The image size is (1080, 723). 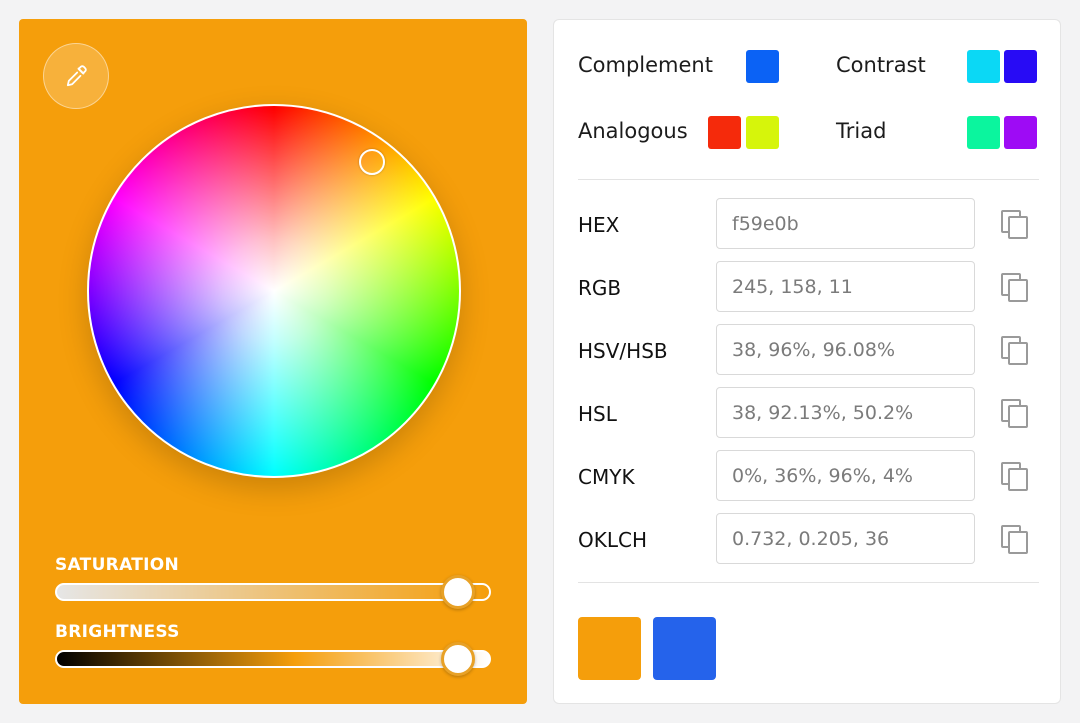 I want to click on cmyk-input, so click(x=845, y=475).